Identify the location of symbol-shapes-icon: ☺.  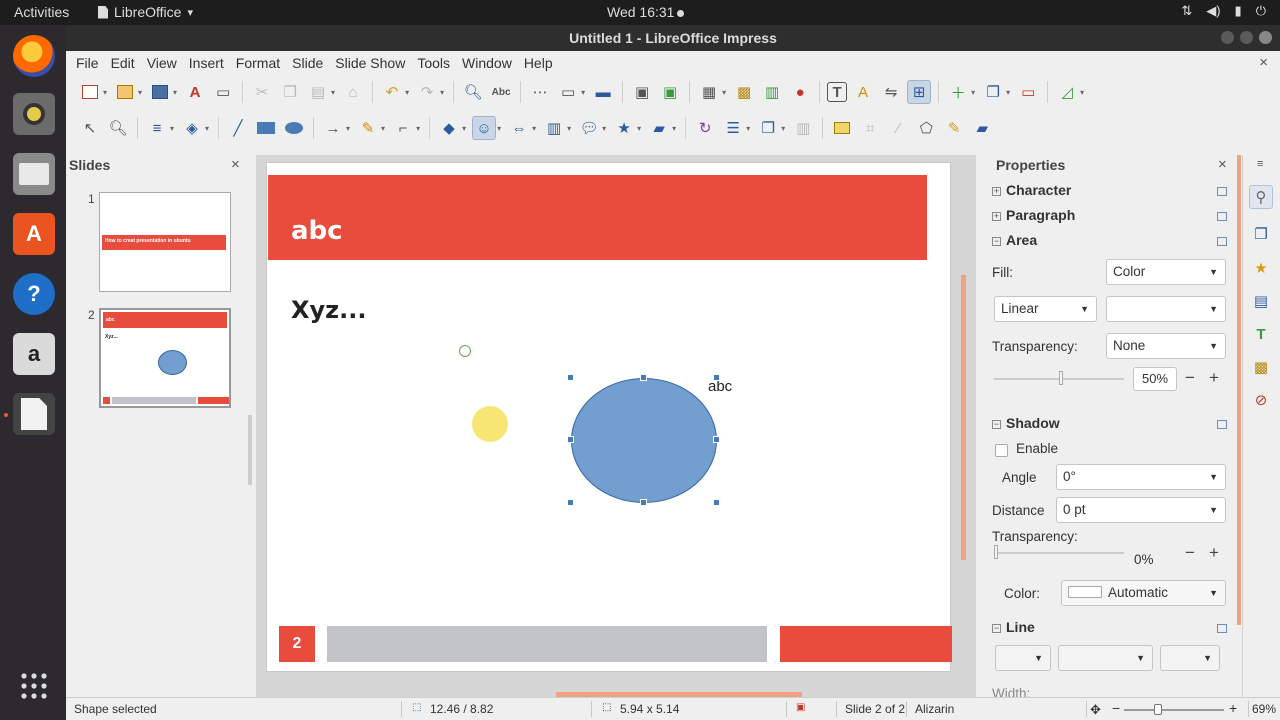
(484, 128).